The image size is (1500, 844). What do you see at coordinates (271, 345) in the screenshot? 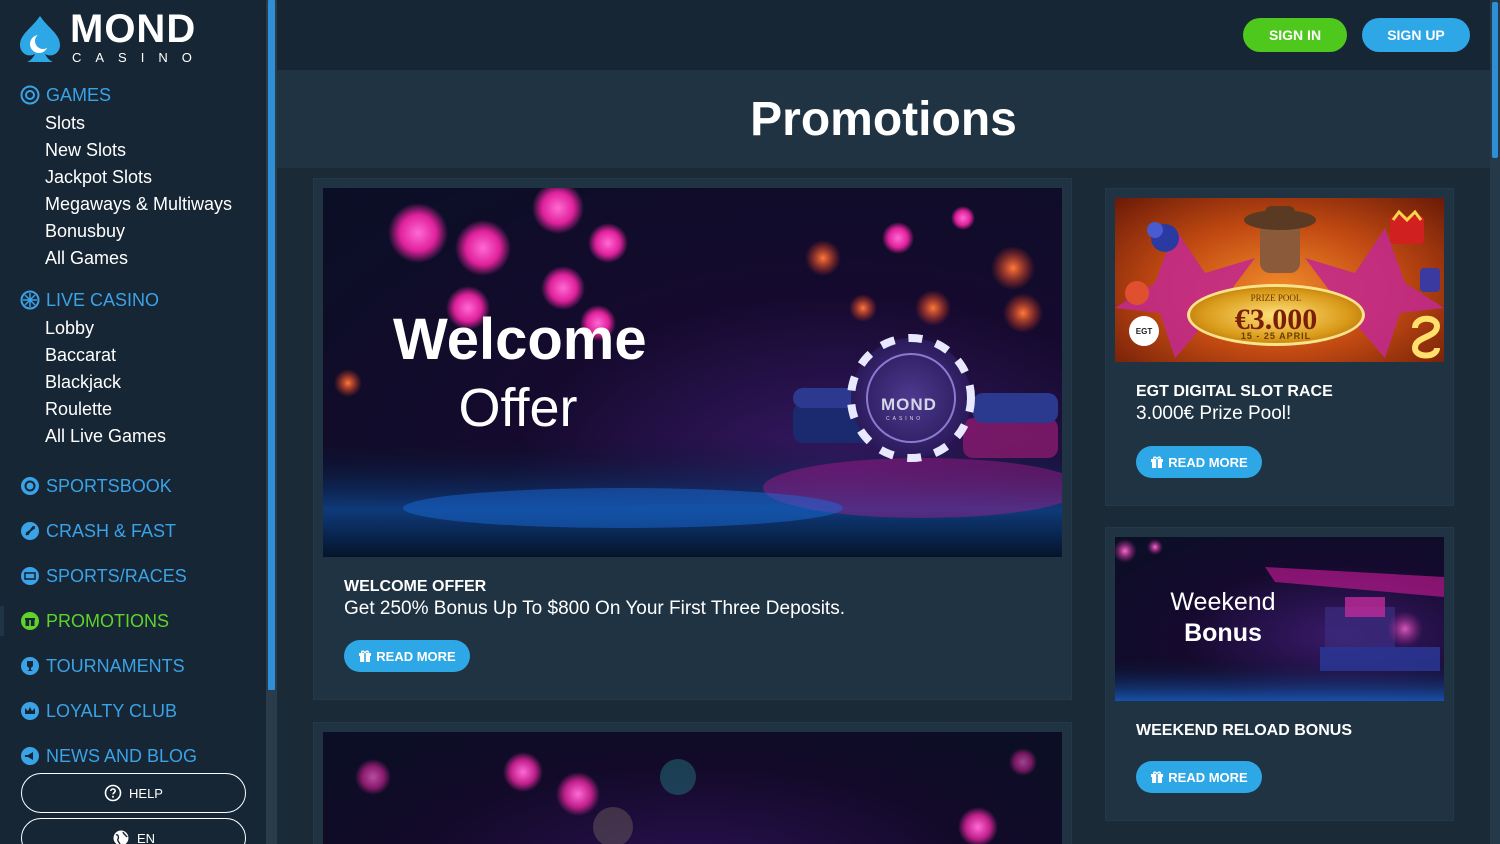
I see `sidebar-scrollbar-thumb` at bounding box center [271, 345].